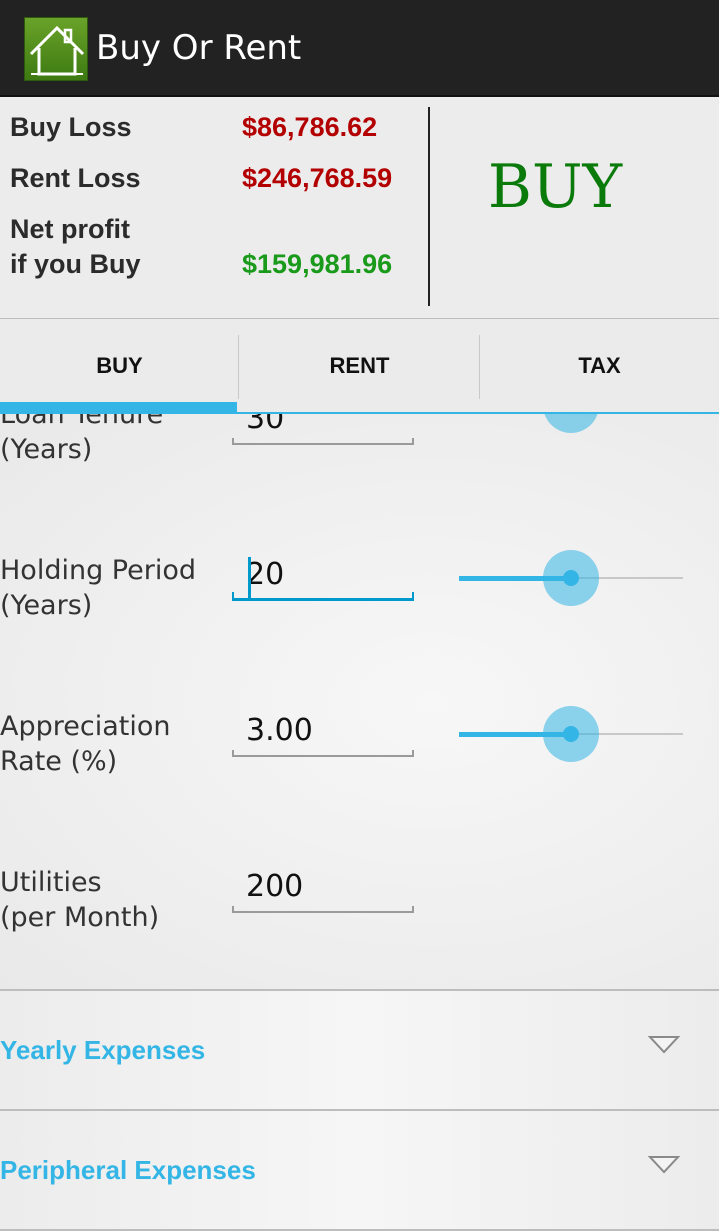 The width and height of the screenshot is (719, 1231). I want to click on app-title: Buy Or Rent, so click(199, 48).